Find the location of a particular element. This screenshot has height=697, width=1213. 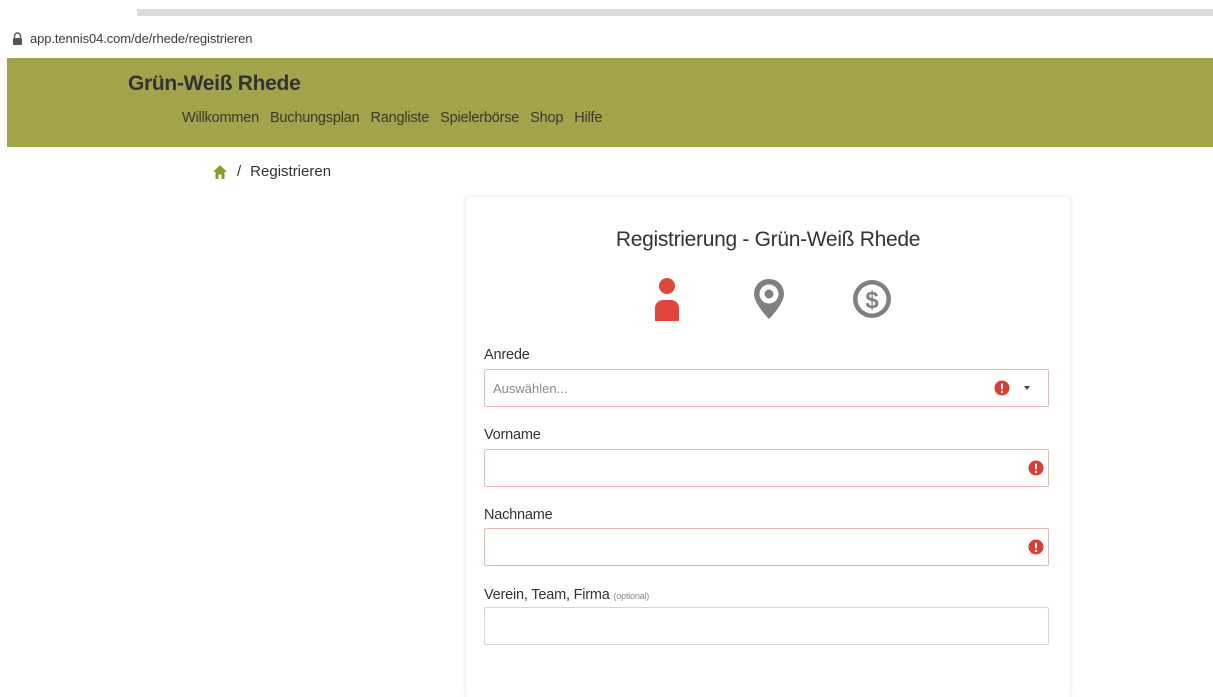

verein-label: Verein, Team, Firma (optional) is located at coordinates (566, 595).